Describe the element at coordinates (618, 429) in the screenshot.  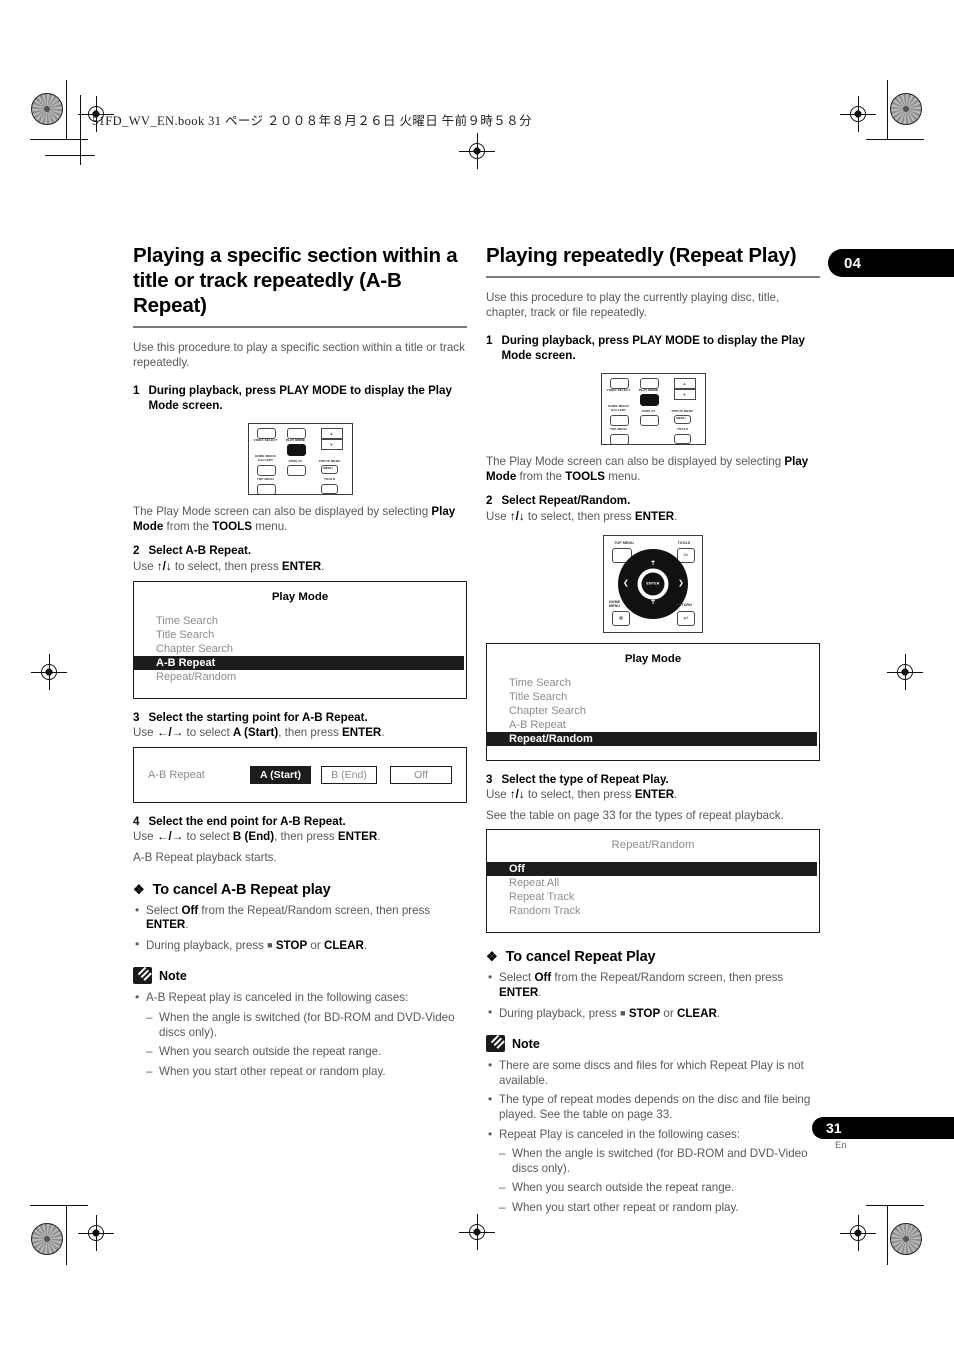
I see `remote2-label-top-menu: TOP MENU` at that location.